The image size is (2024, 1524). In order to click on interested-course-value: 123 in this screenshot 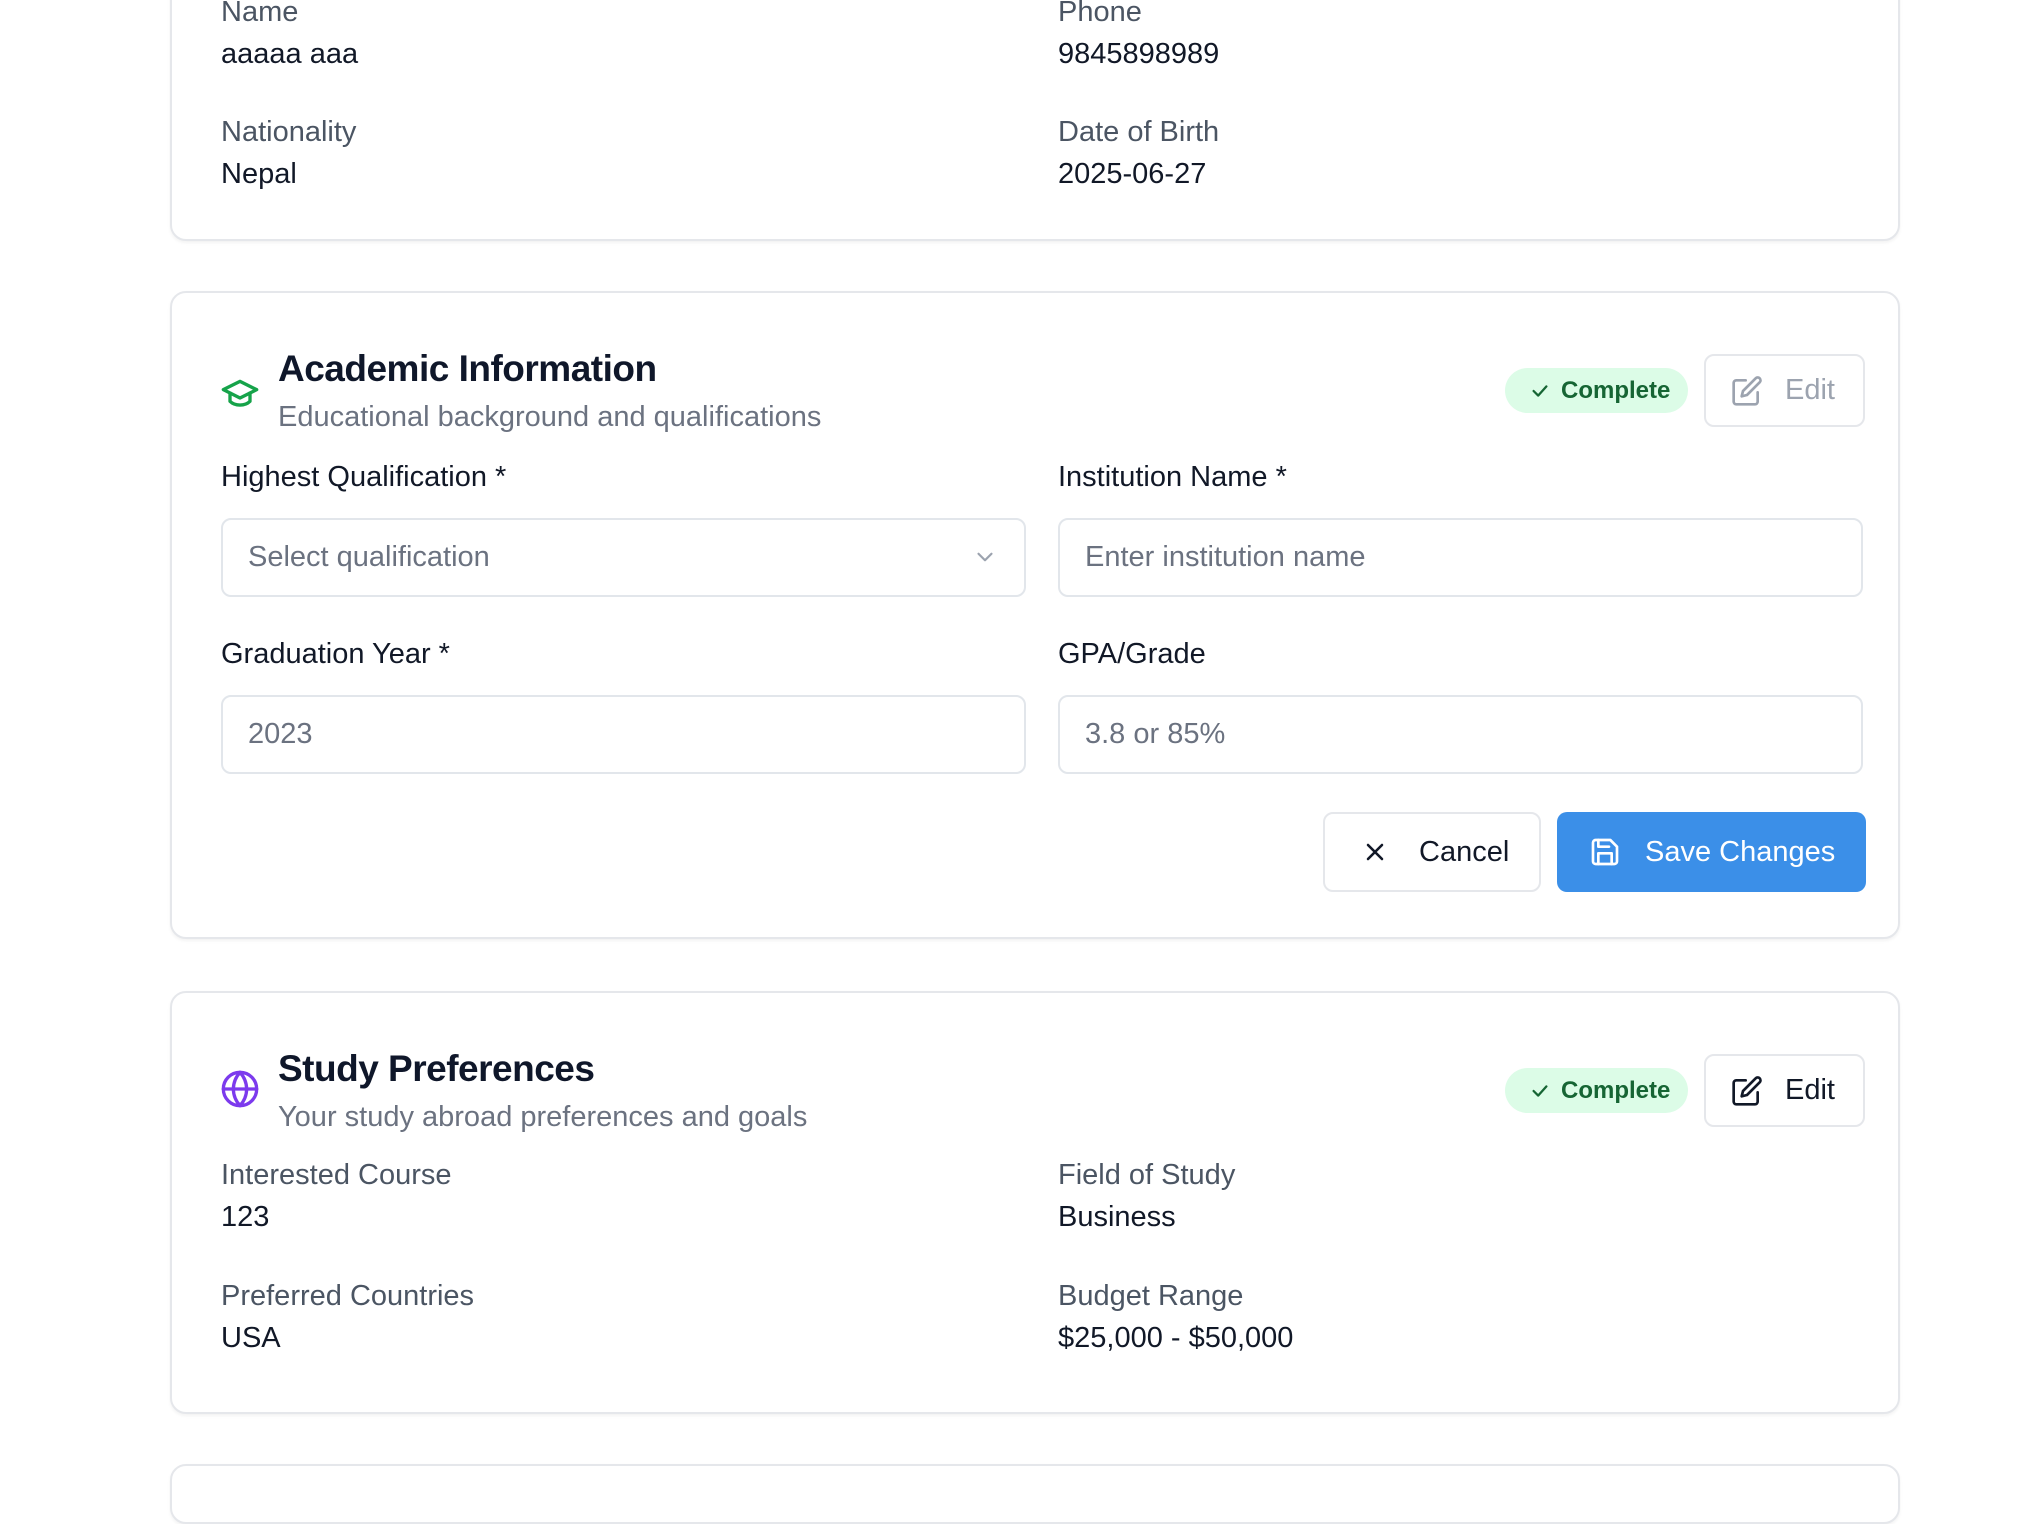, I will do `click(245, 1217)`.